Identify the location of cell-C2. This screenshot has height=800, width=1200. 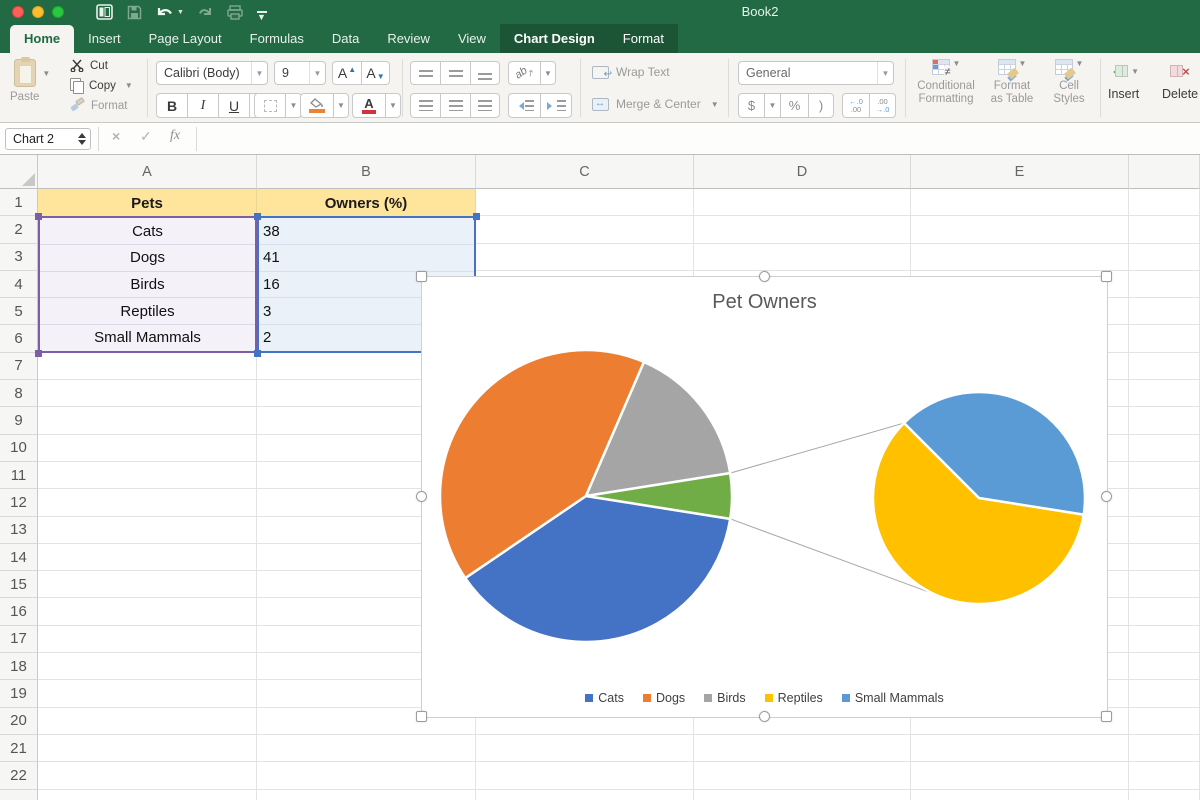
(585, 230).